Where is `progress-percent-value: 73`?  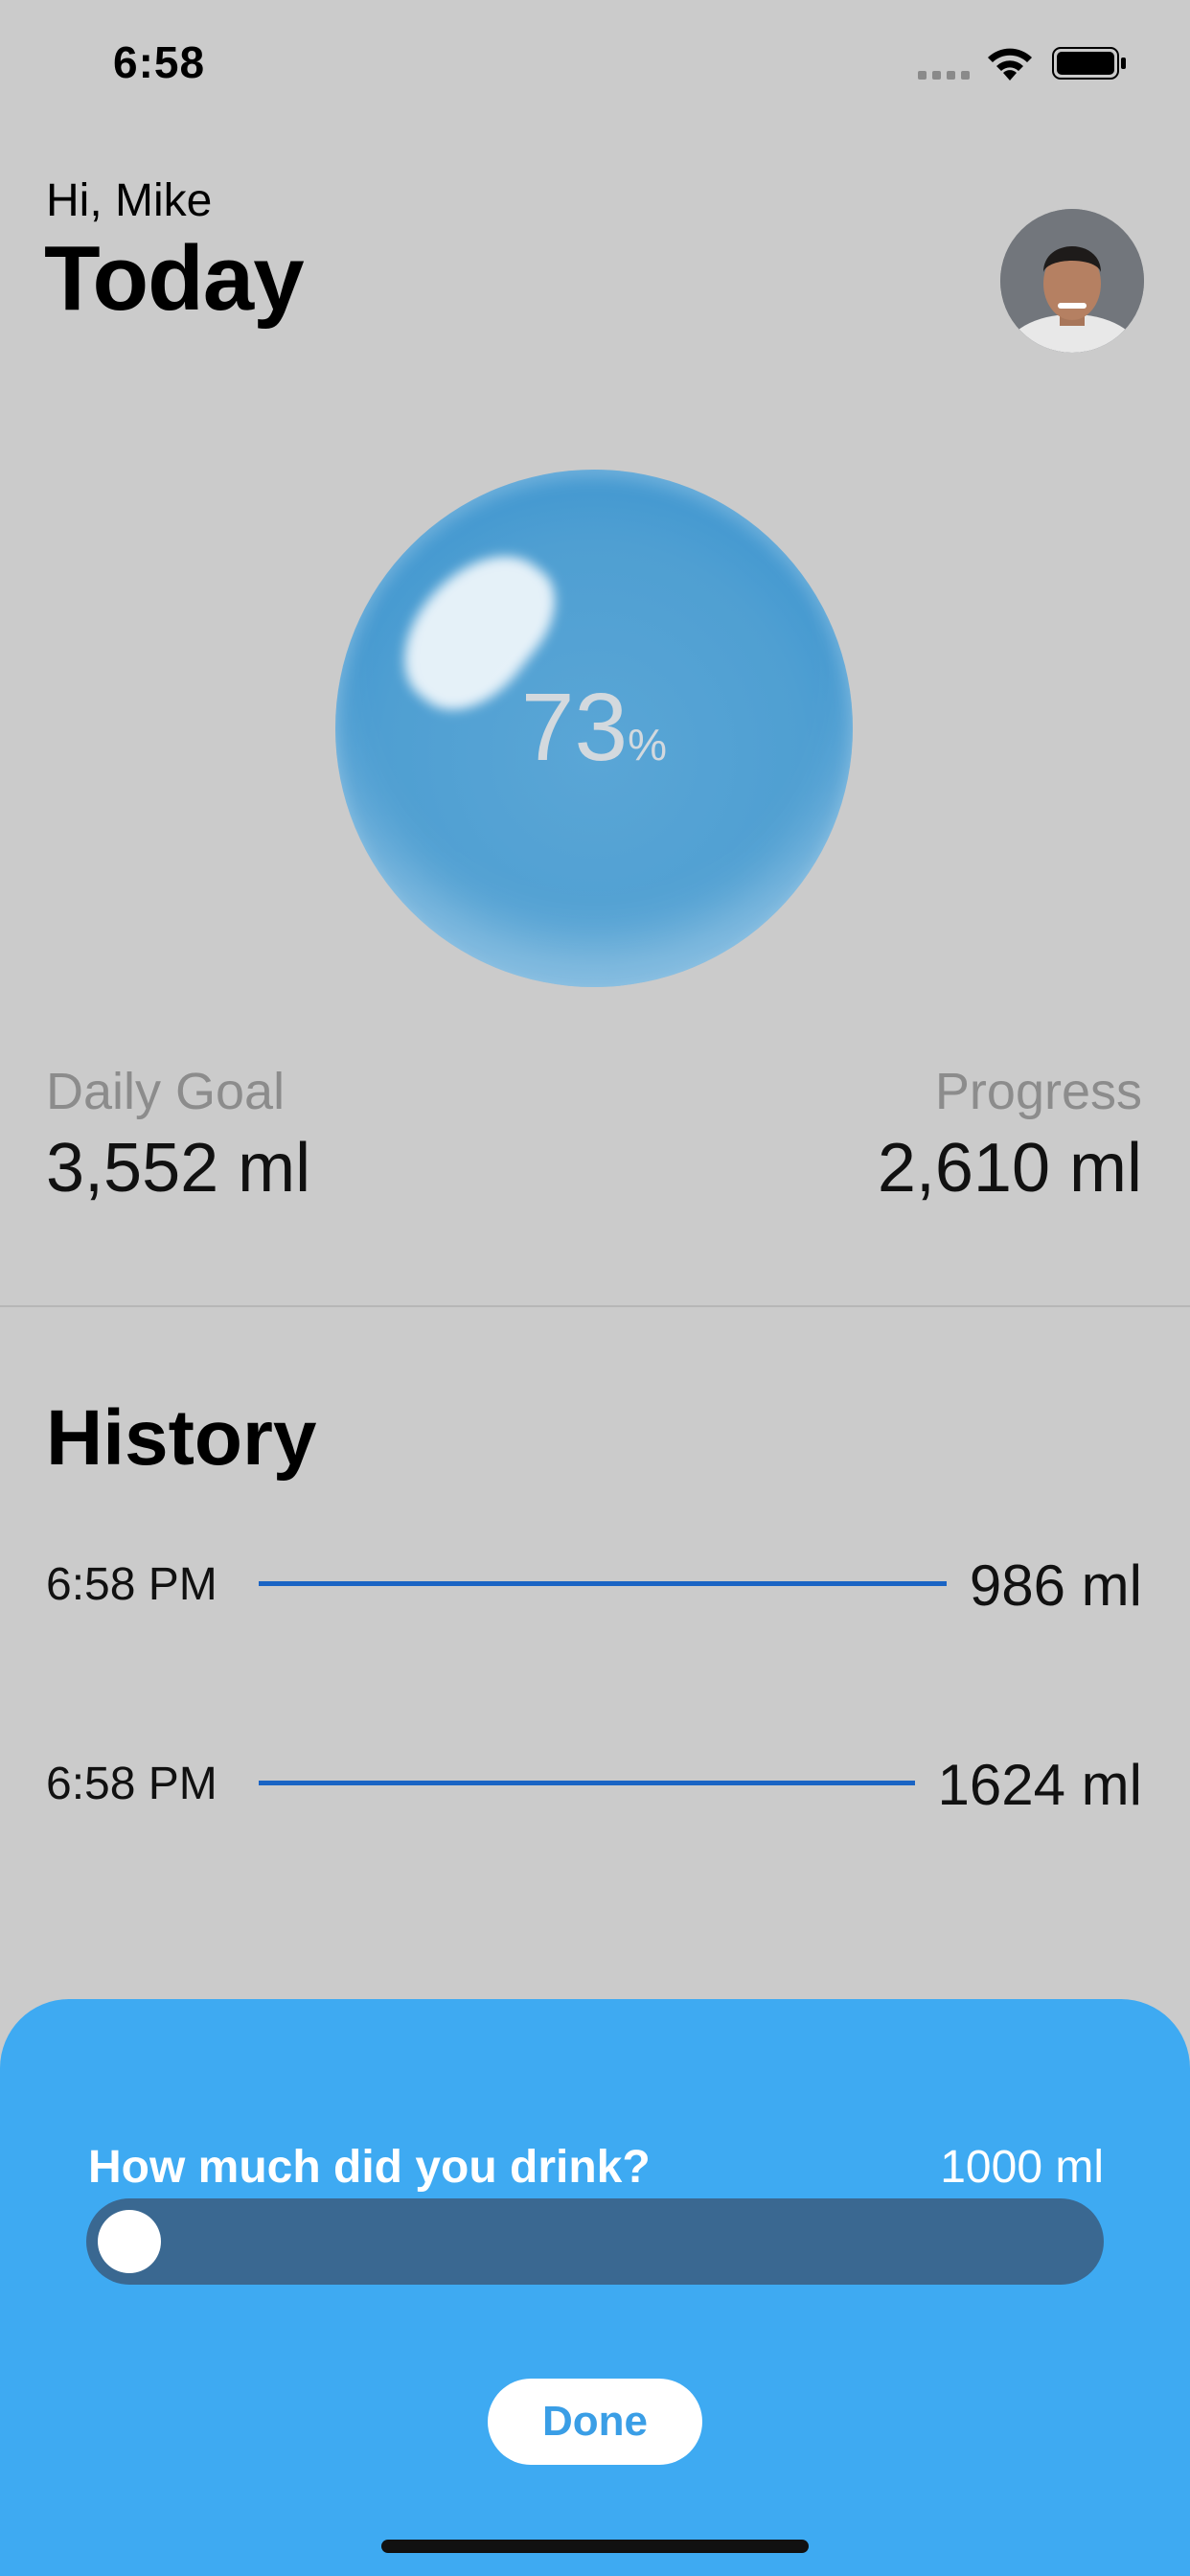 progress-percent-value: 73 is located at coordinates (574, 727).